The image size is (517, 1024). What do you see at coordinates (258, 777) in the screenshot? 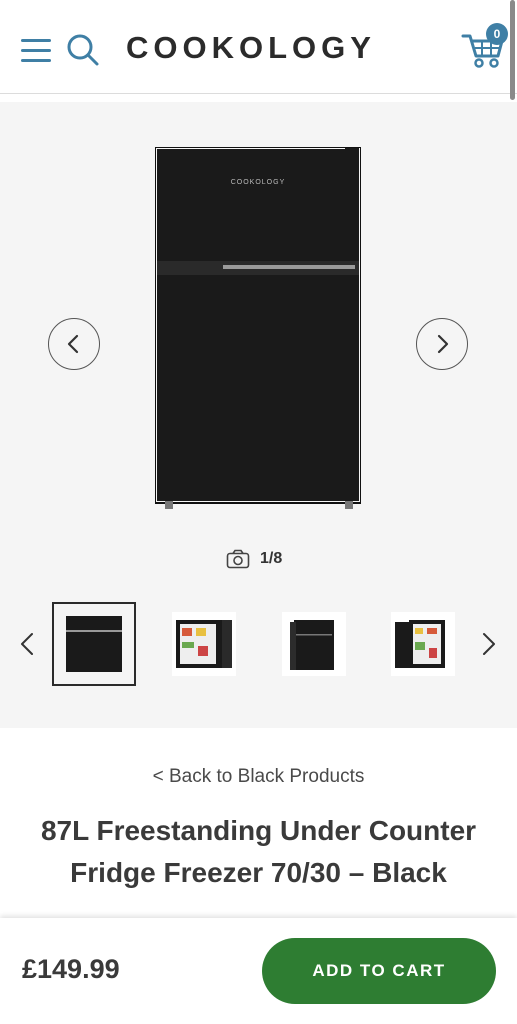
I see `back-to-category-link: < Back to Black Products` at bounding box center [258, 777].